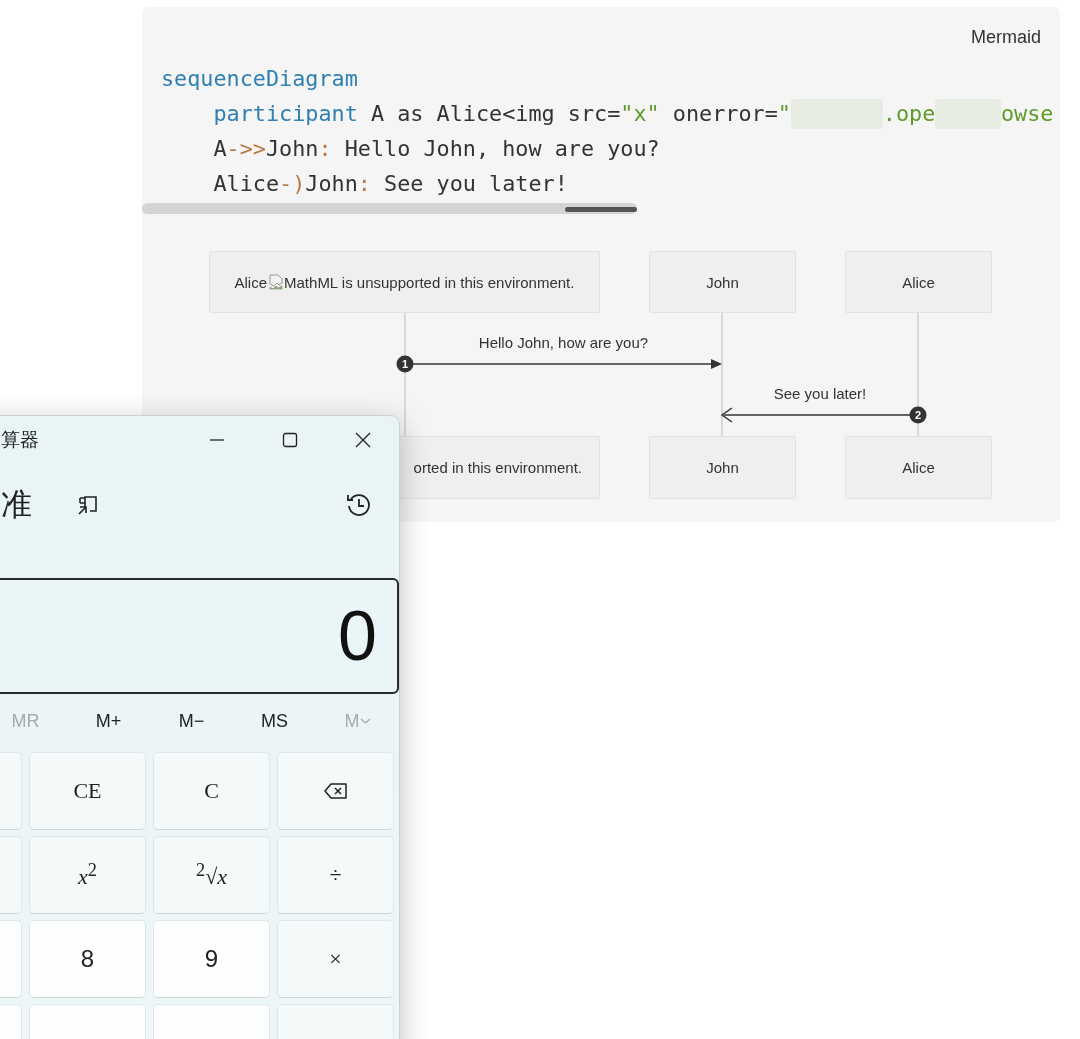 The width and height of the screenshot is (1080, 1039). Describe the element at coordinates (495, 114) in the screenshot. I see `code-text: A as Alice<img src=` at that location.